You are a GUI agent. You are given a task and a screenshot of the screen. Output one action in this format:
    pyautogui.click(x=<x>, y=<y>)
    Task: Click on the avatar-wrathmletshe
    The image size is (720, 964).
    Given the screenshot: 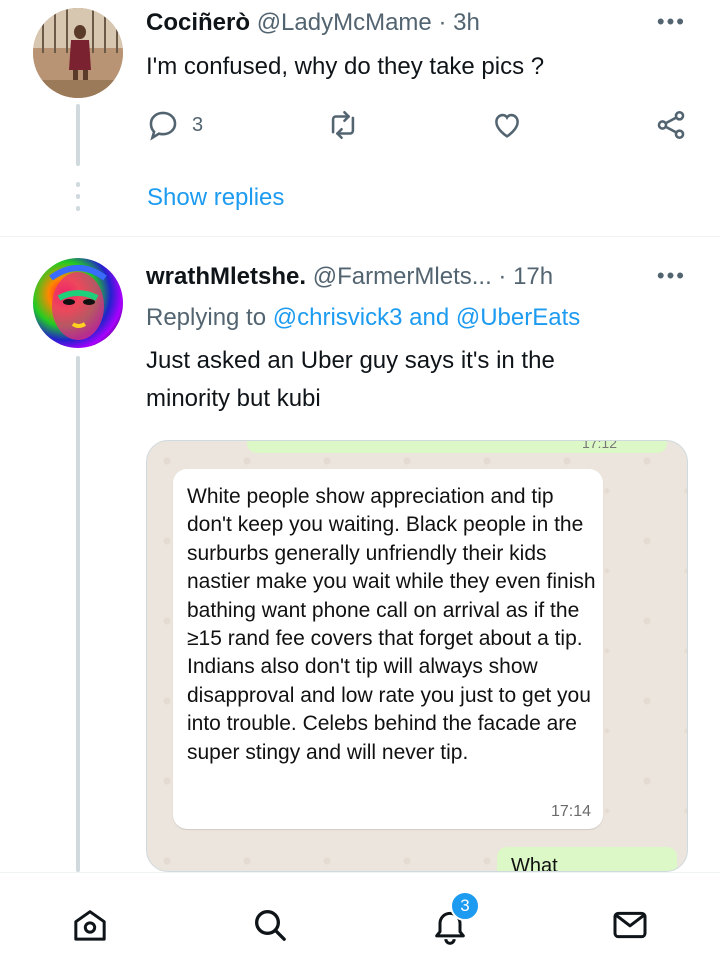 What is the action you would take?
    pyautogui.click(x=78, y=303)
    